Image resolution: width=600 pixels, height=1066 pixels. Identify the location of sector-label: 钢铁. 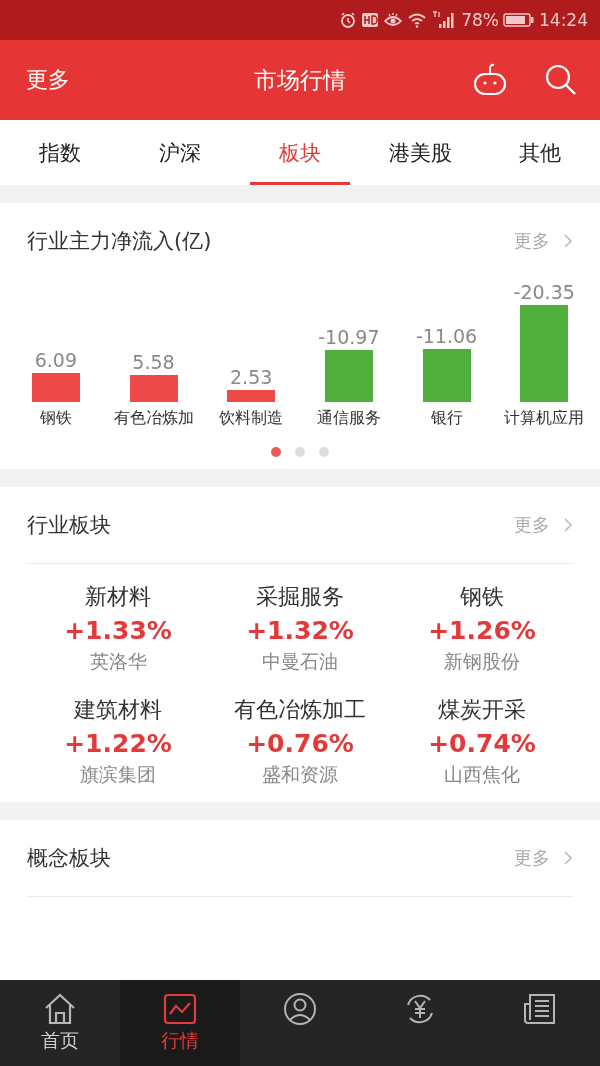
(55, 418).